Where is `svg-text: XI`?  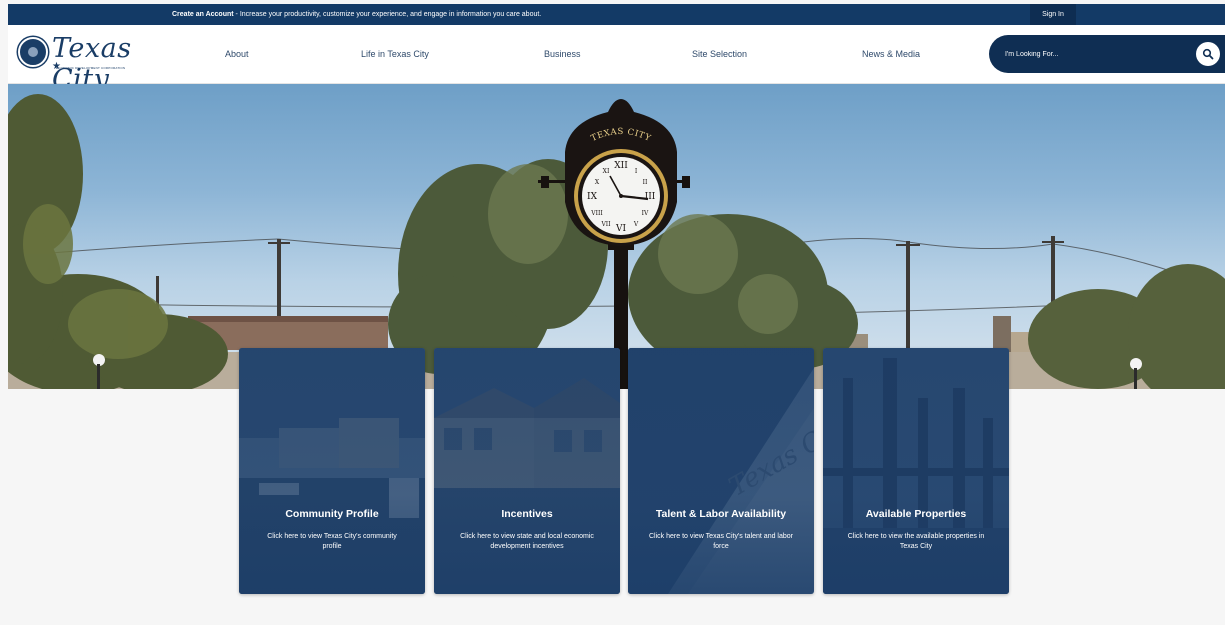
svg-text: XI is located at coordinates (606, 171).